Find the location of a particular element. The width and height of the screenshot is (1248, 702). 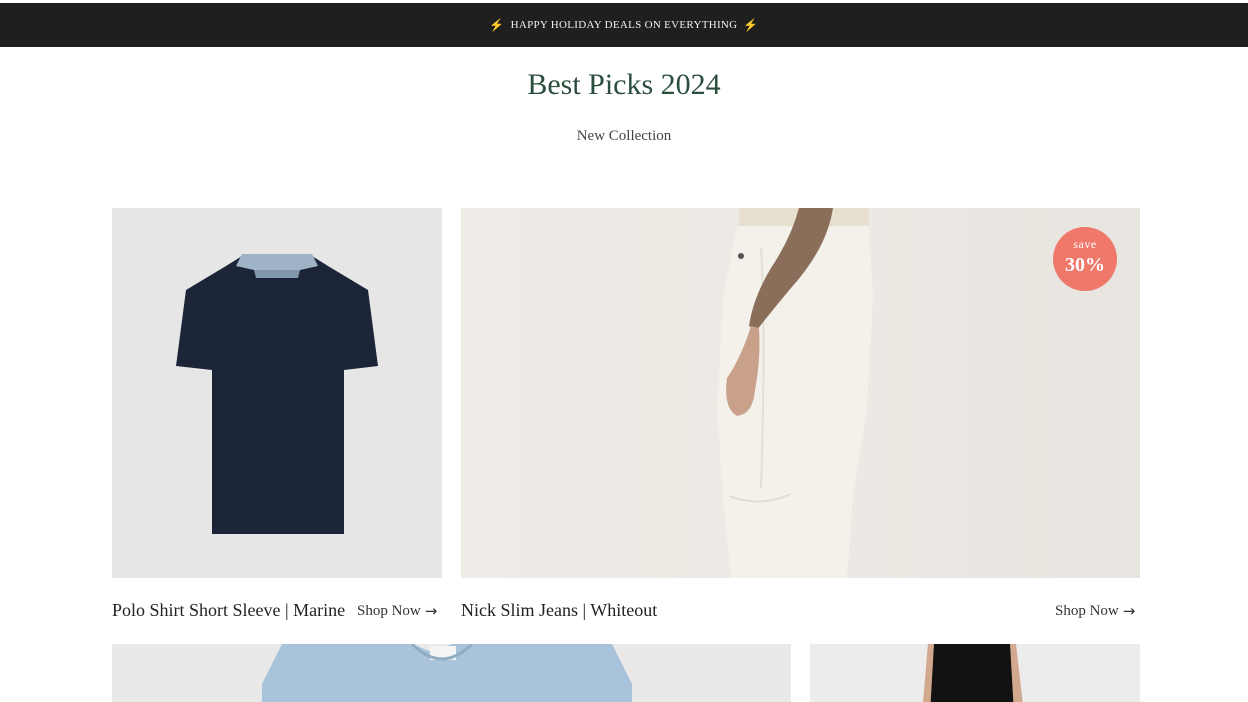

badge-value: 30% is located at coordinates (1085, 265).